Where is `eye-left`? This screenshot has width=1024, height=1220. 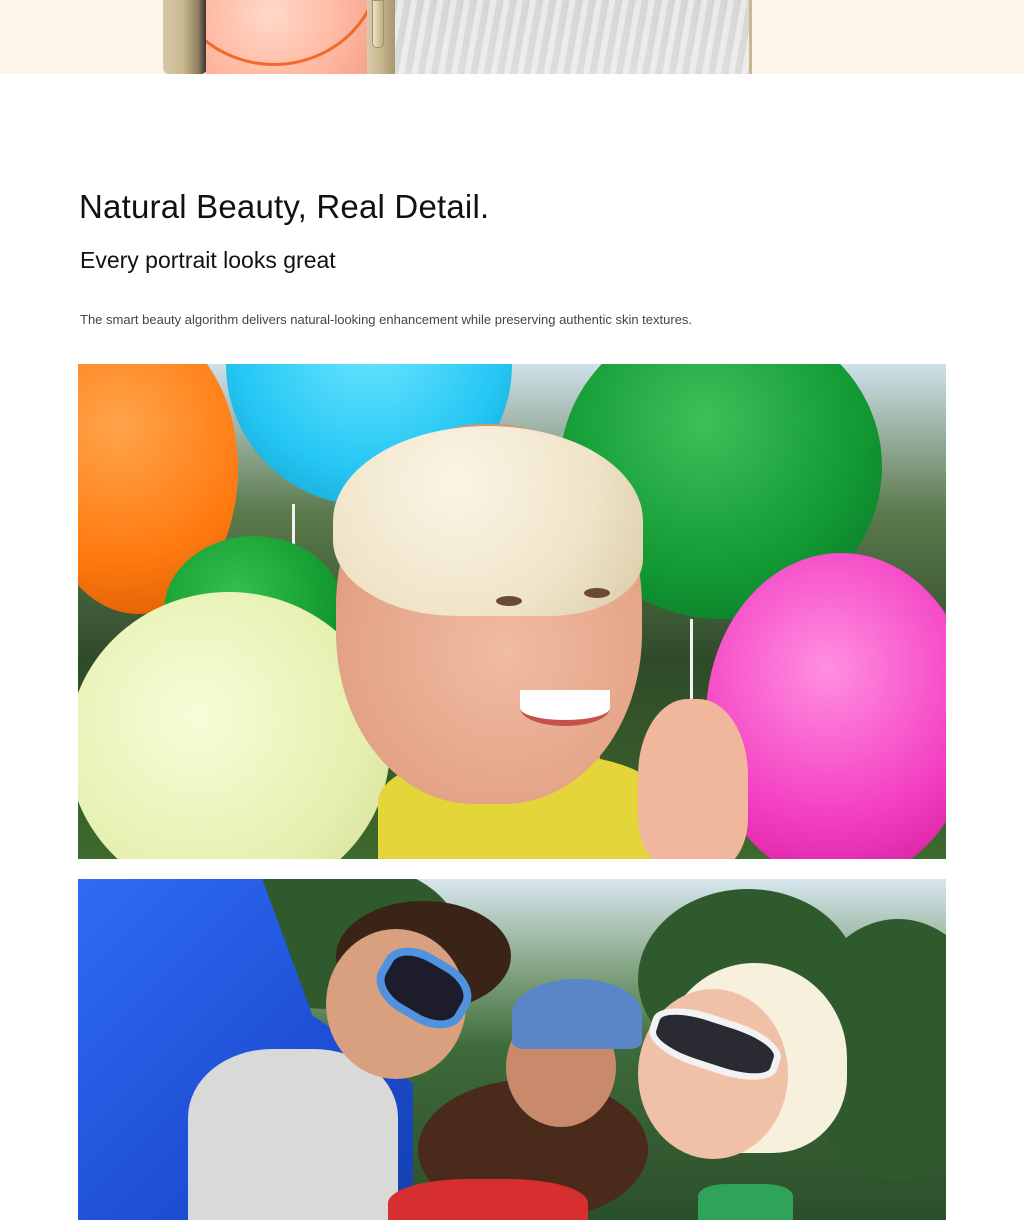 eye-left is located at coordinates (509, 601).